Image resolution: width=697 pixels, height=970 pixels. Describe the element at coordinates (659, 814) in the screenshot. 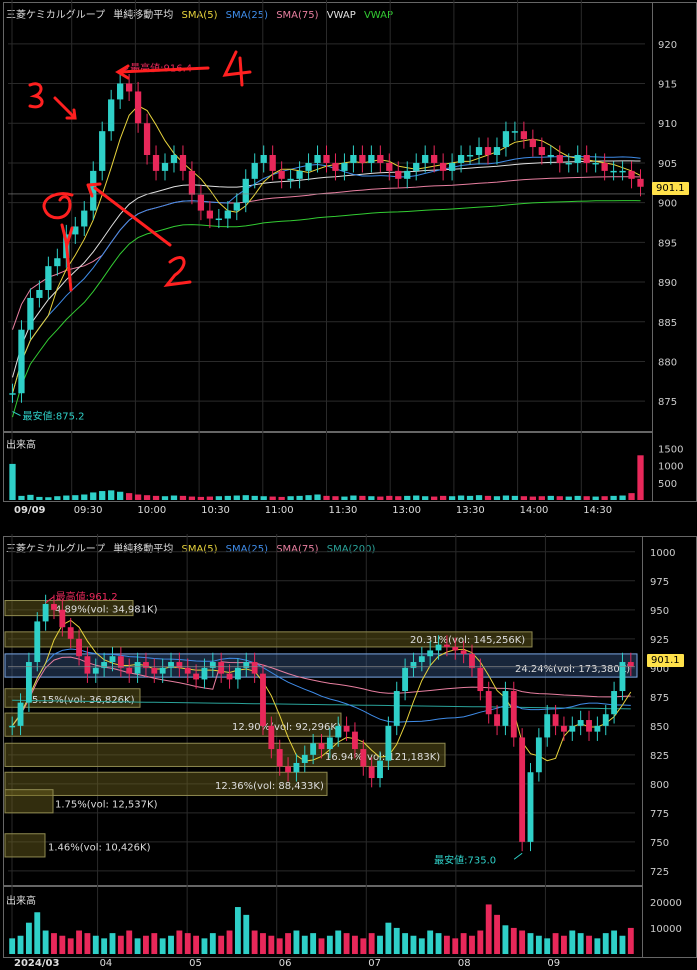

I see `y-tick-label: 775` at that location.